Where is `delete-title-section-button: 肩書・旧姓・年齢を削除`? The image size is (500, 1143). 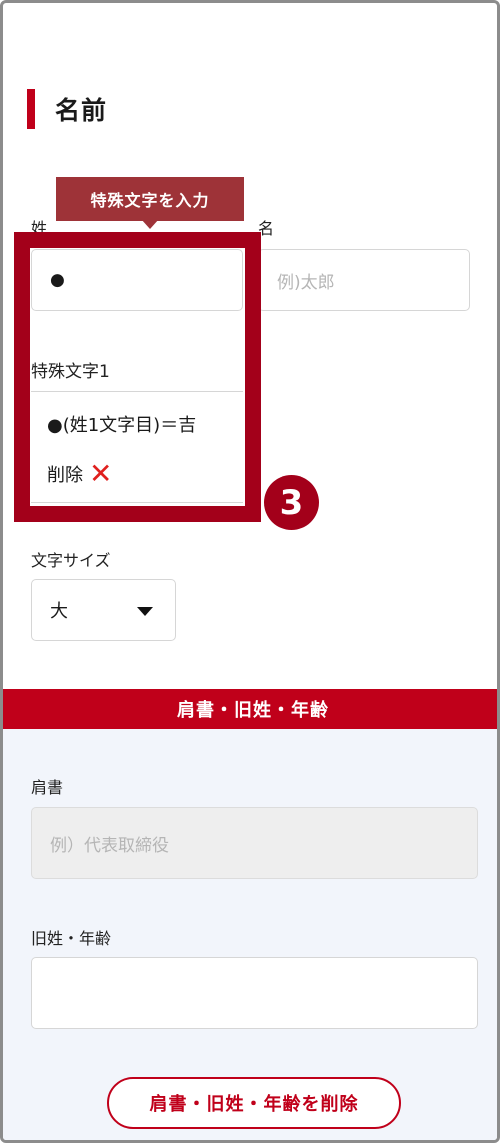 delete-title-section-button: 肩書・旧姓・年齢を削除 is located at coordinates (254, 1103).